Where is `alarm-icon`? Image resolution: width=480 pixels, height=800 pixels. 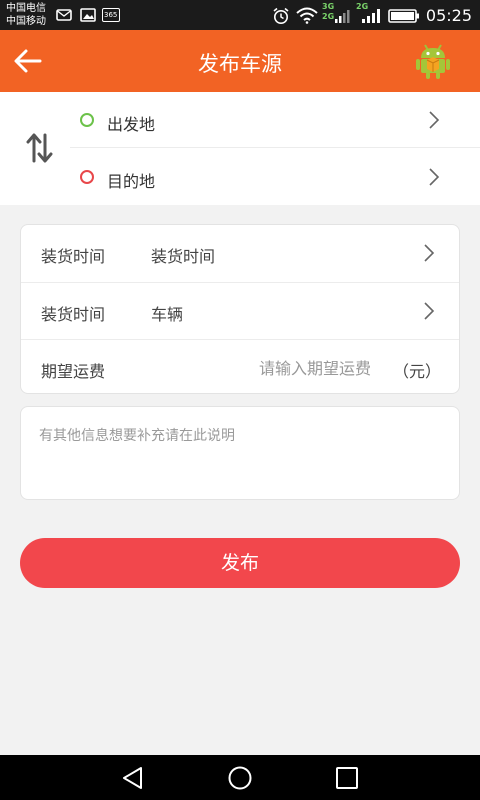 alarm-icon is located at coordinates (281, 15).